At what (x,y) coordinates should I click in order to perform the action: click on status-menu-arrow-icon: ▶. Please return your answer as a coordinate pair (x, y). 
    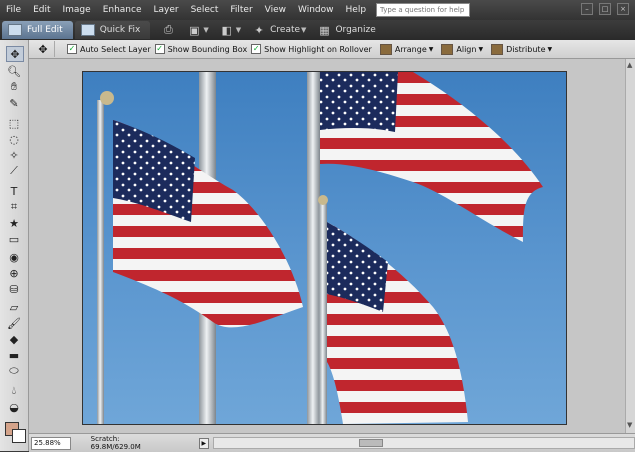
    Looking at the image, I should click on (203, 443).